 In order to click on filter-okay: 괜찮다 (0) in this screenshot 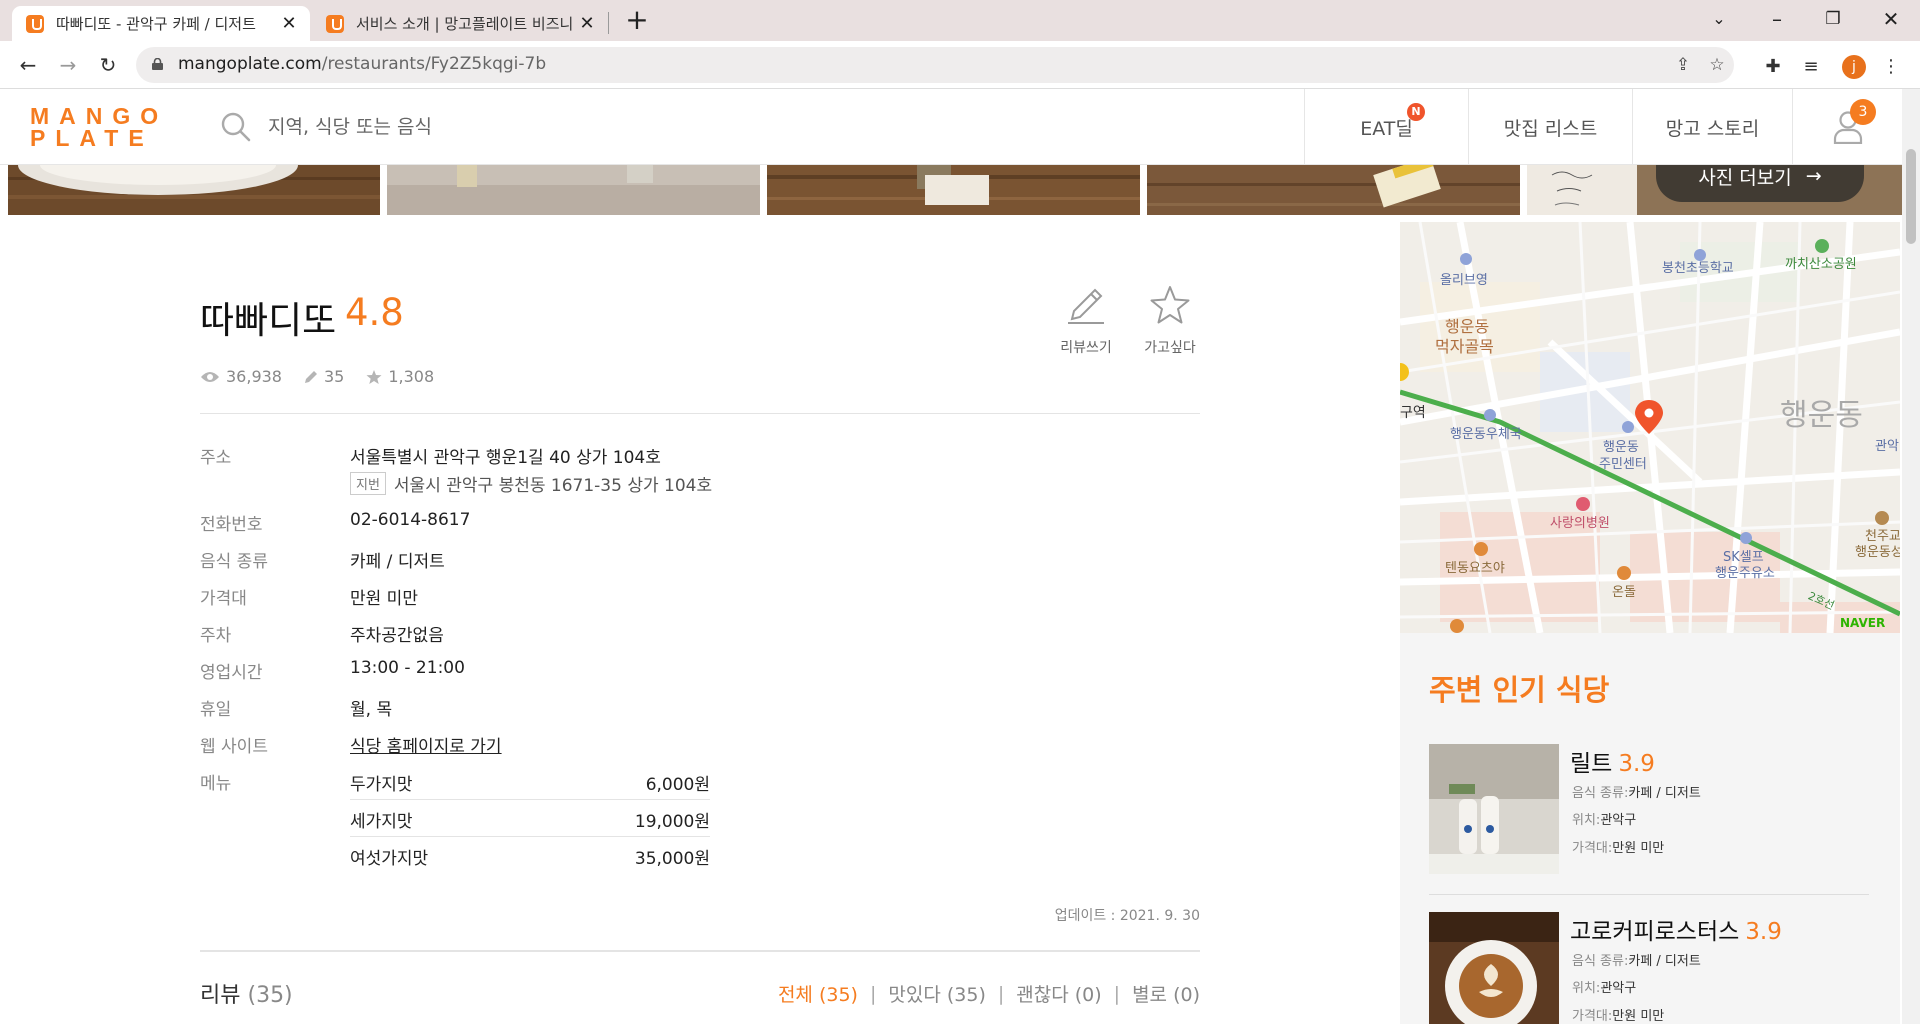, I will do `click(1058, 993)`.